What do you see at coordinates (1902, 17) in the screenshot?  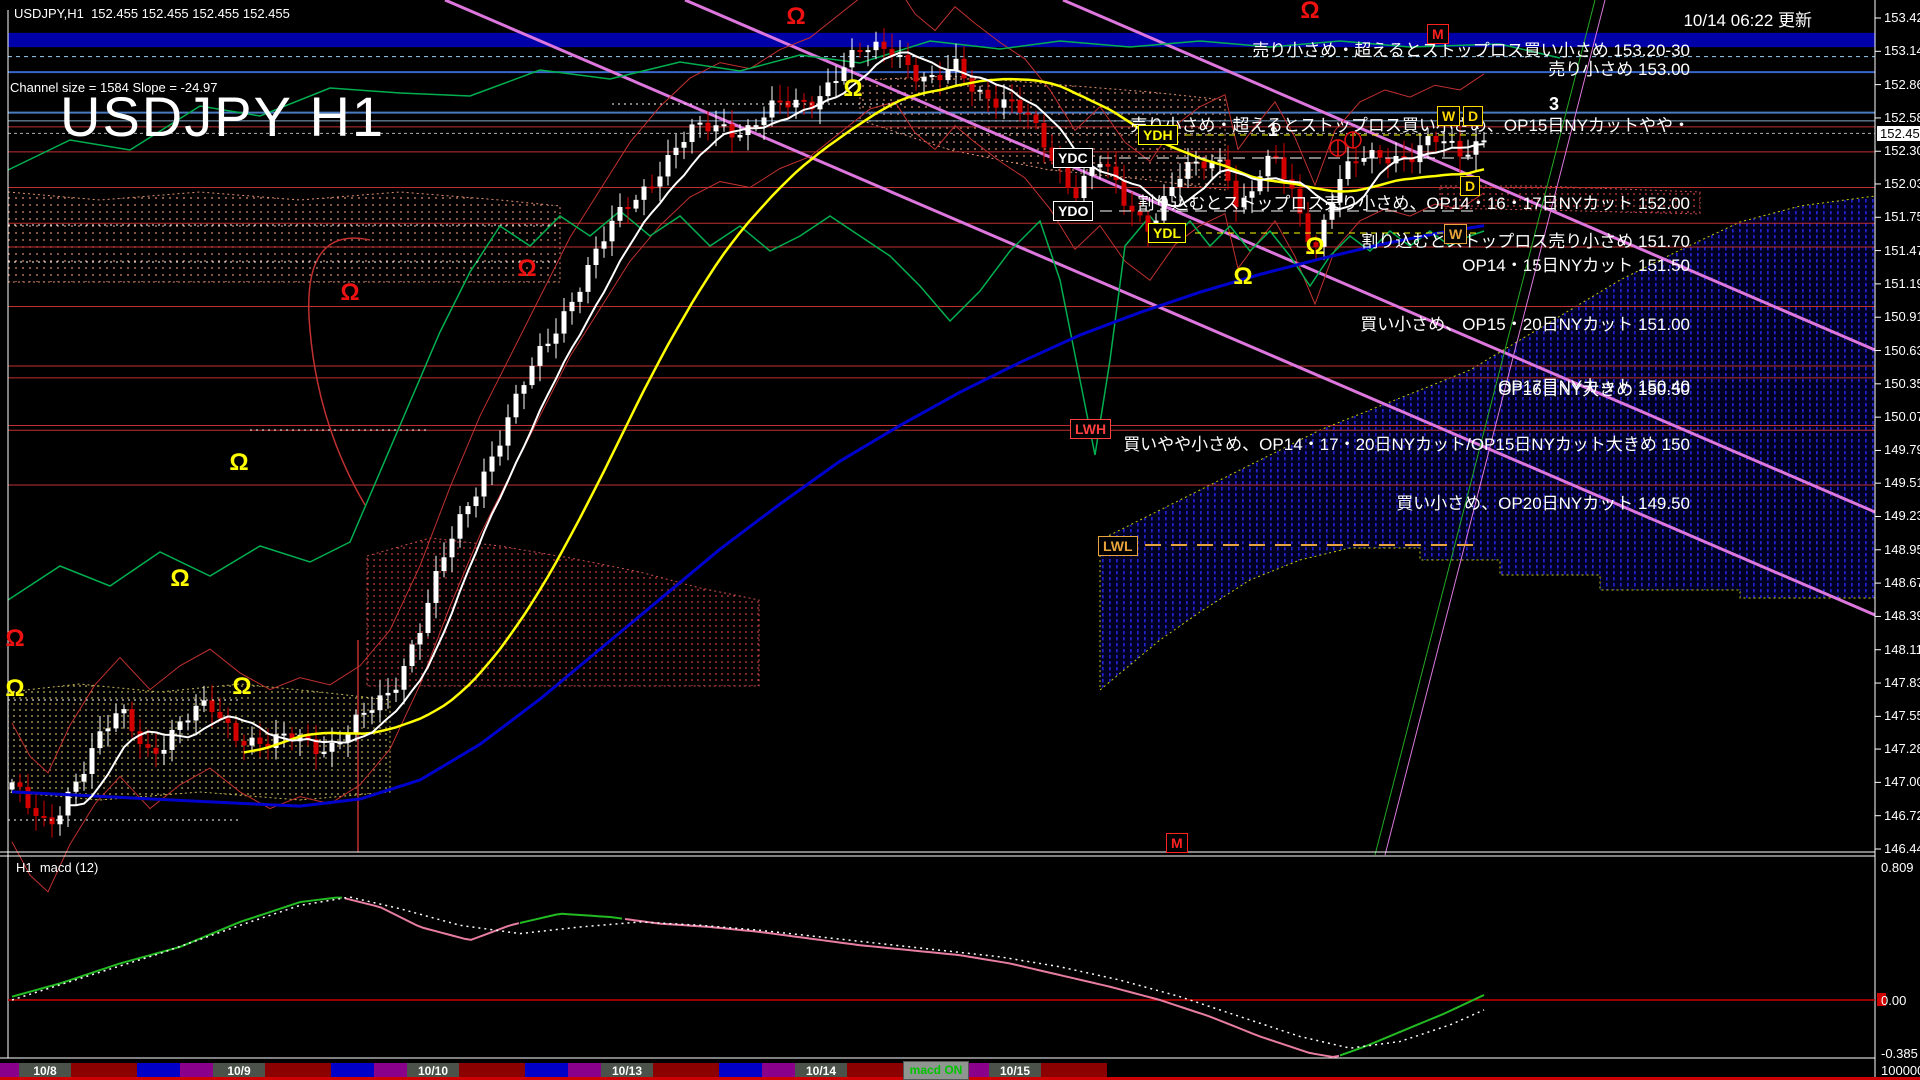 I see `price-axis-label: 153.425` at bounding box center [1902, 17].